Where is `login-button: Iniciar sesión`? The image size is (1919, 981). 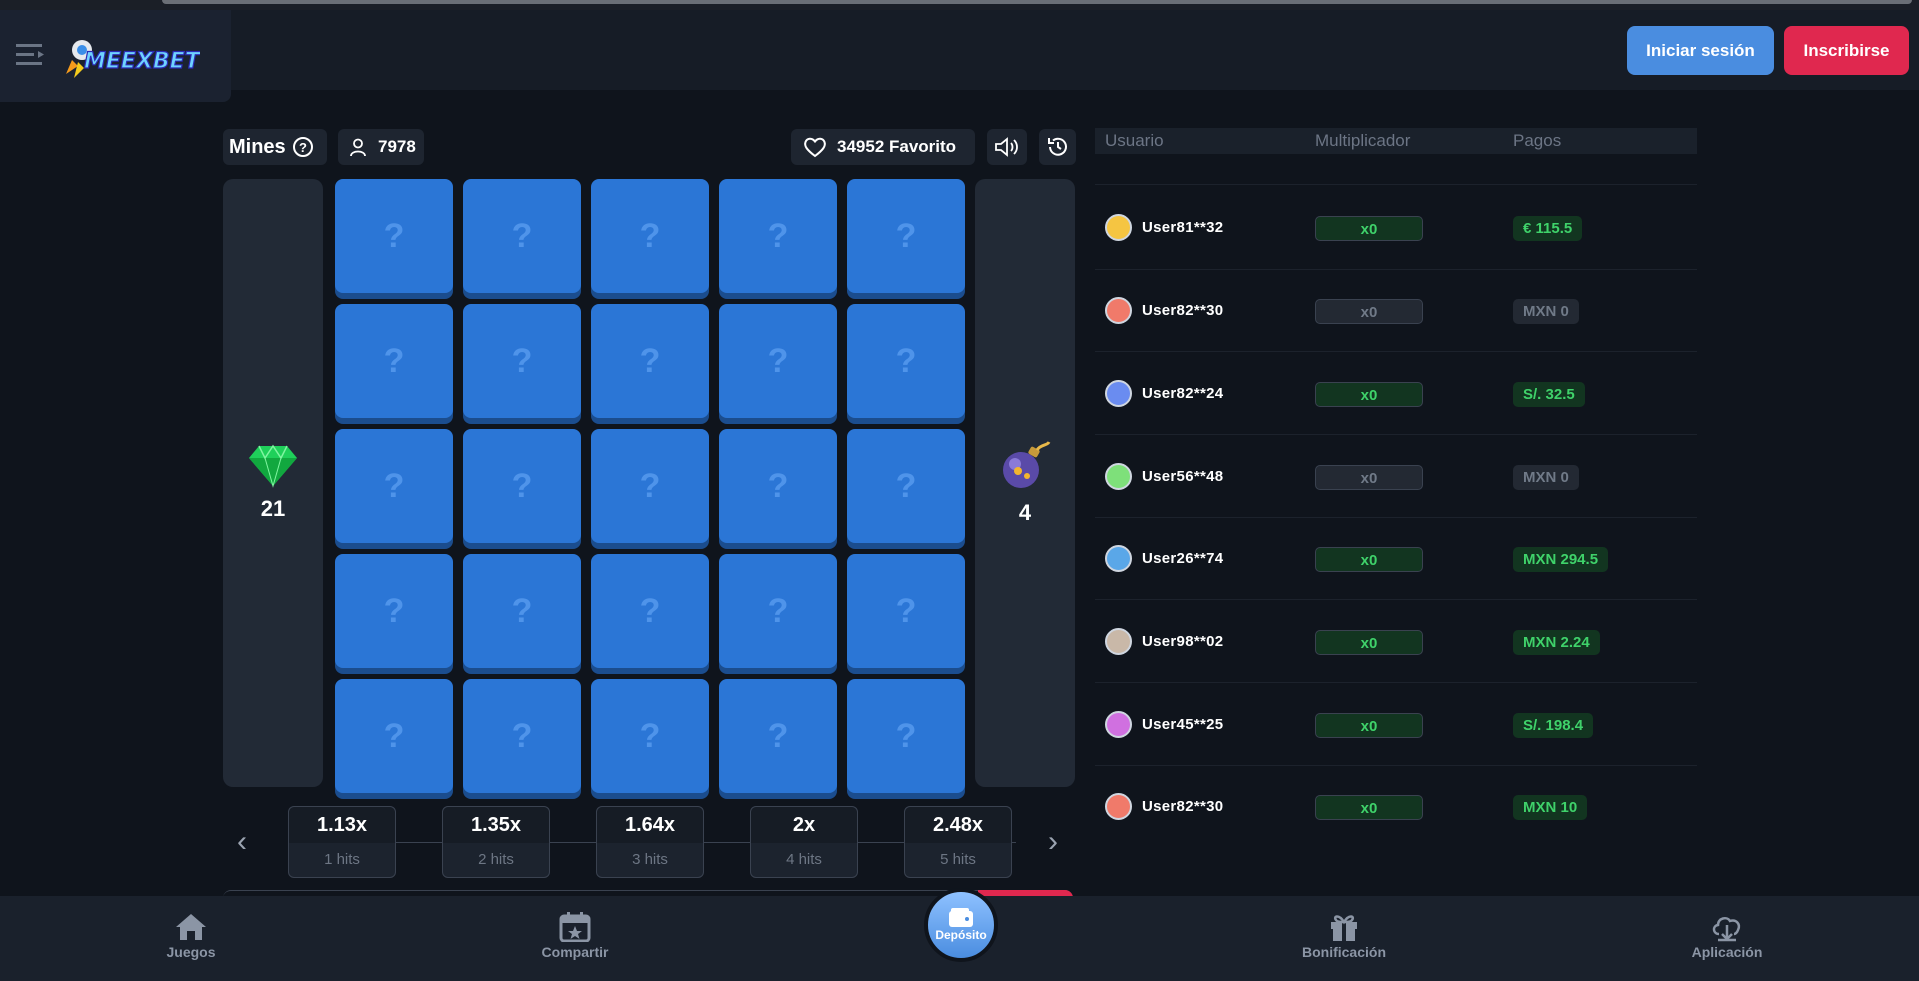
login-button: Iniciar sesión is located at coordinates (1700, 50).